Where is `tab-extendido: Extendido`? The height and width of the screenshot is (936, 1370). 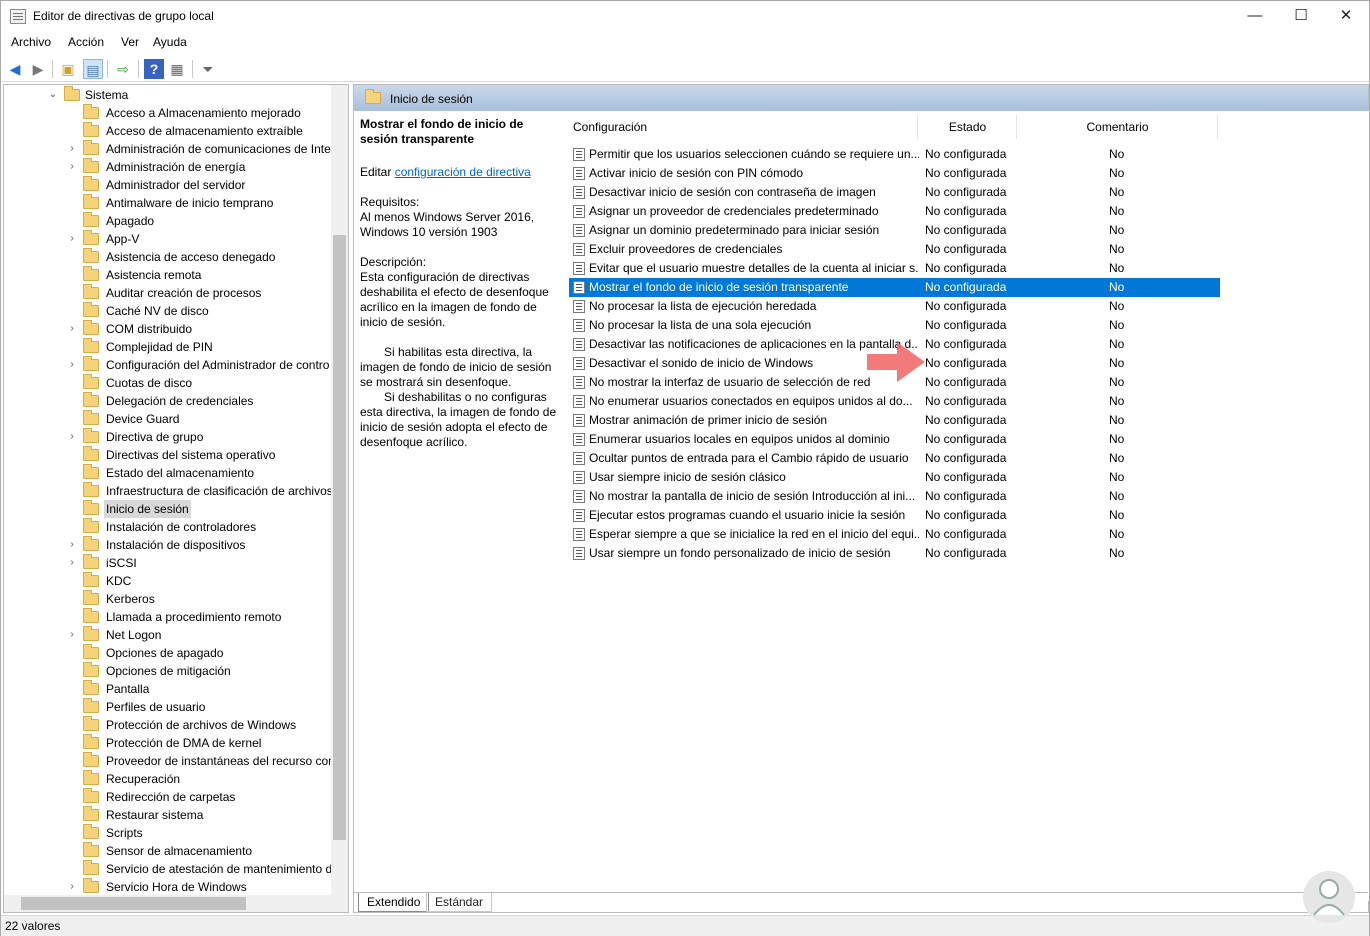 tab-extendido: Extendido is located at coordinates (394, 902).